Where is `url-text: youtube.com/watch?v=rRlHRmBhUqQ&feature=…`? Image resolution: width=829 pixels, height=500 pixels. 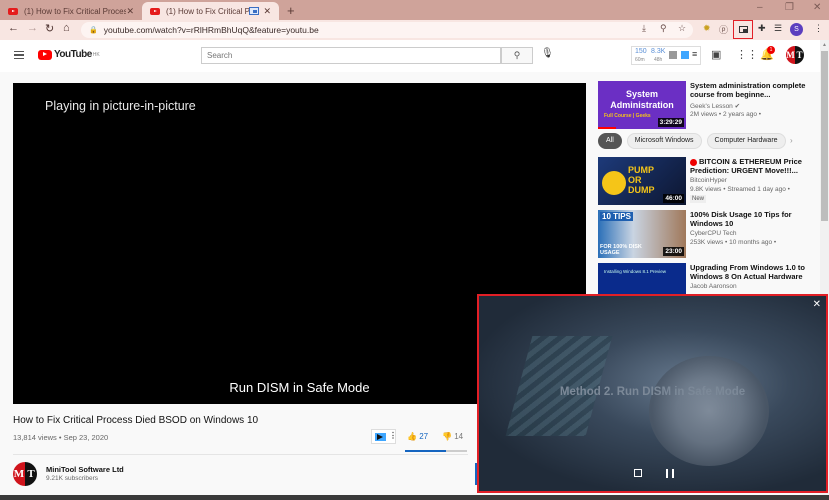 url-text: youtube.com/watch?v=rRlHRmBhUqQ&feature=… is located at coordinates (211, 30).